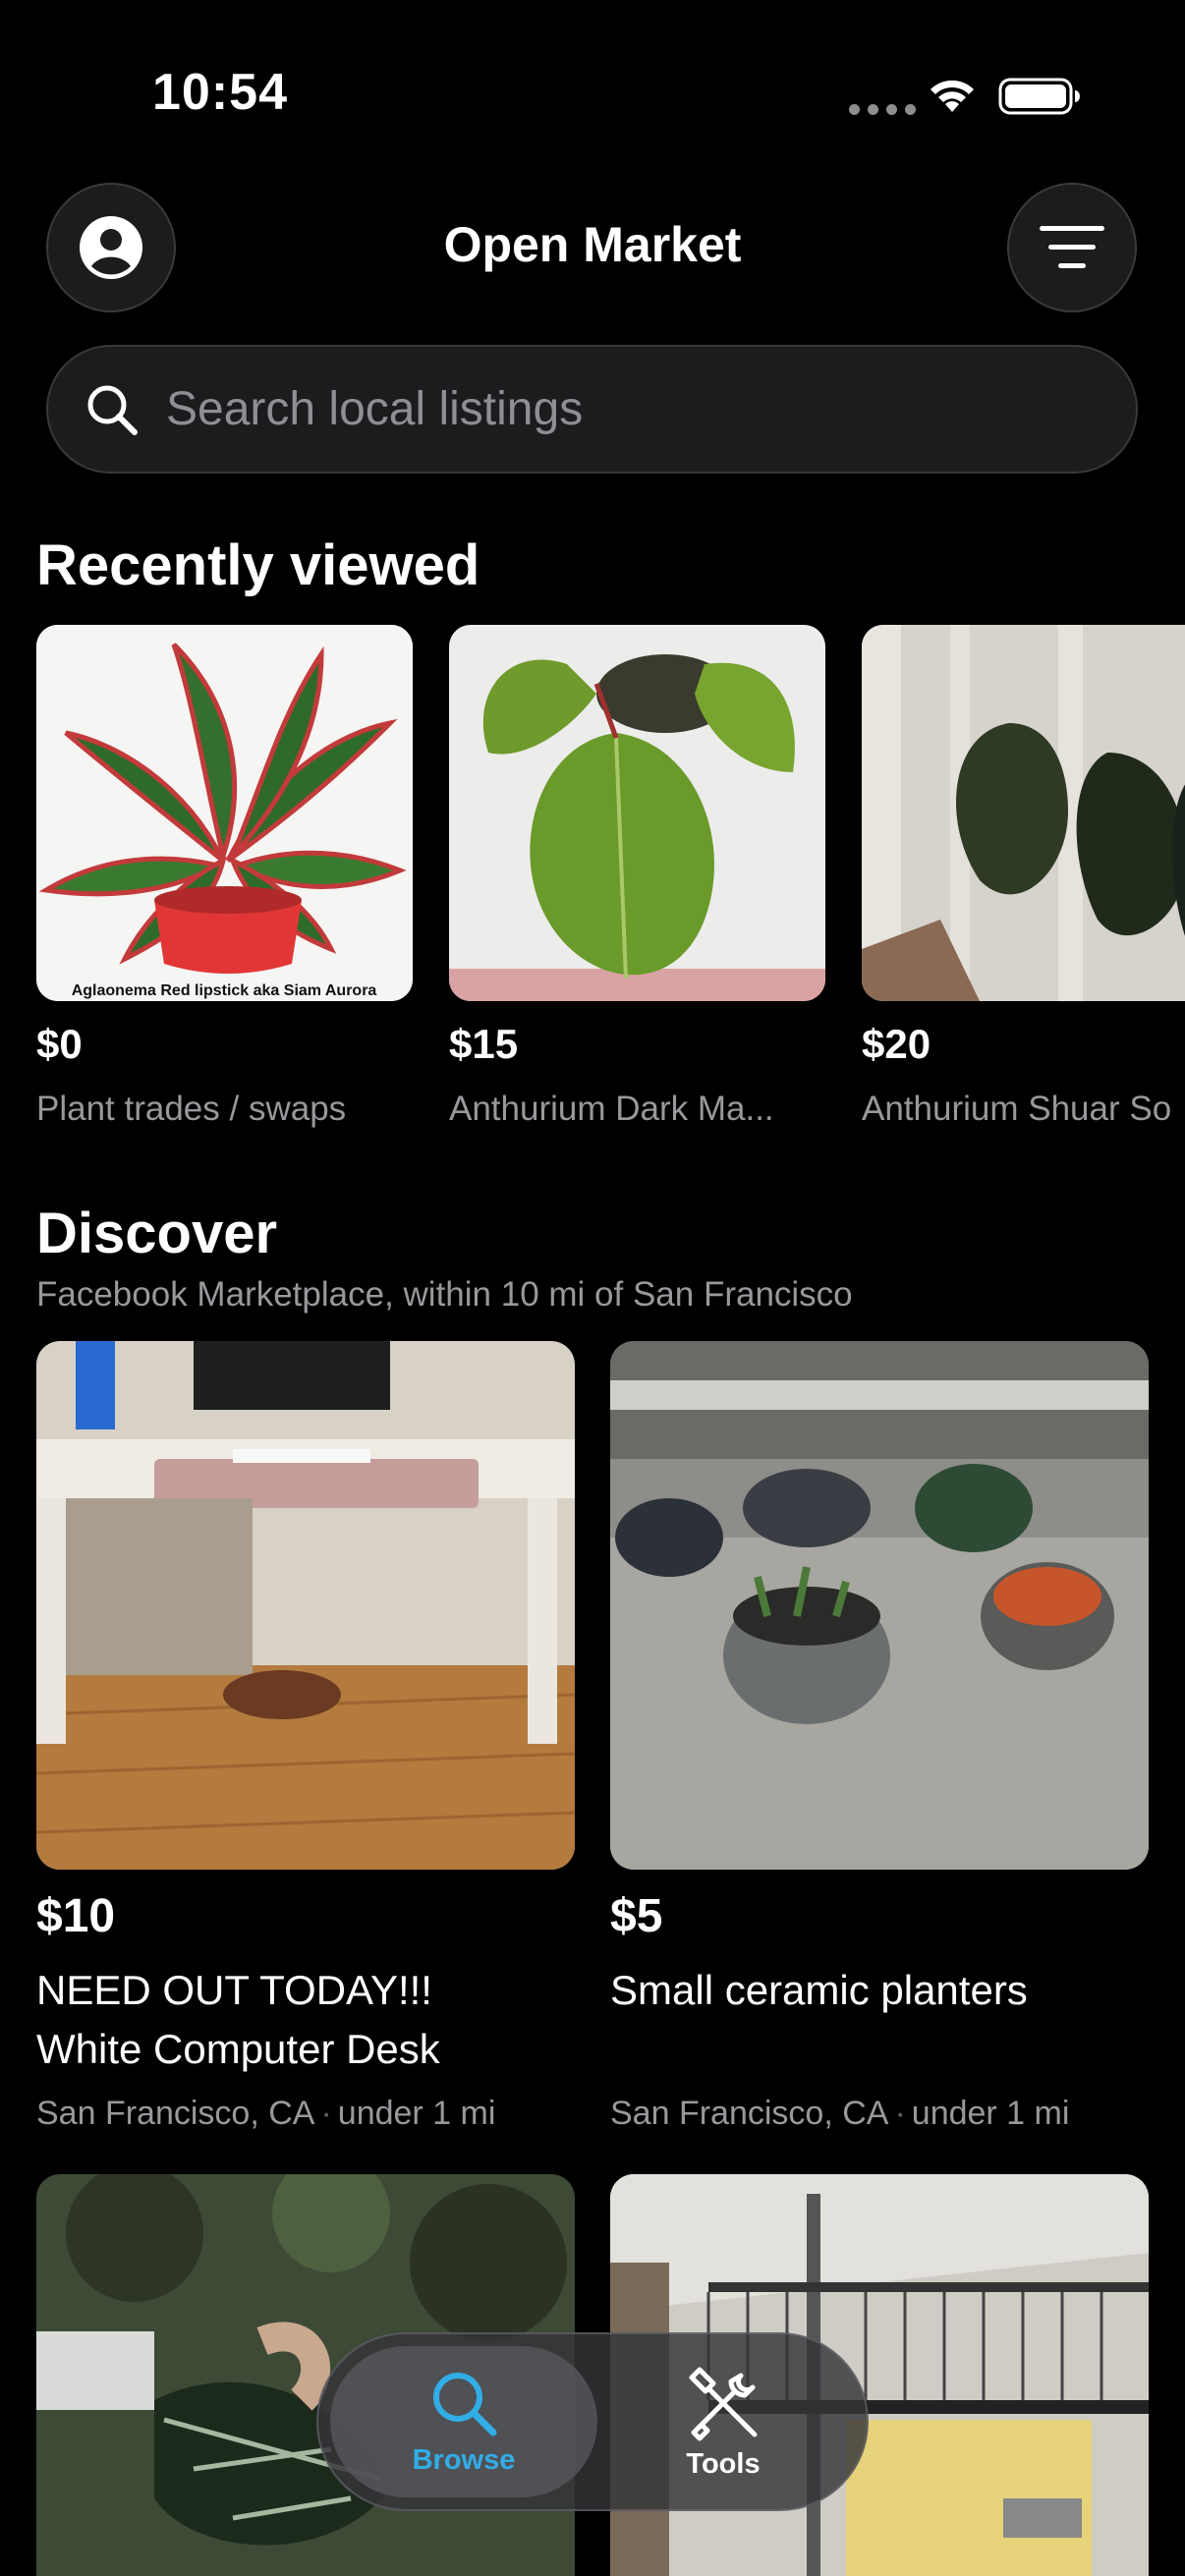 This screenshot has width=1185, height=2576. Describe the element at coordinates (225, 990) in the screenshot. I see `image-caption: Aglaonema Red lipstick aka Siam Aurora` at that location.